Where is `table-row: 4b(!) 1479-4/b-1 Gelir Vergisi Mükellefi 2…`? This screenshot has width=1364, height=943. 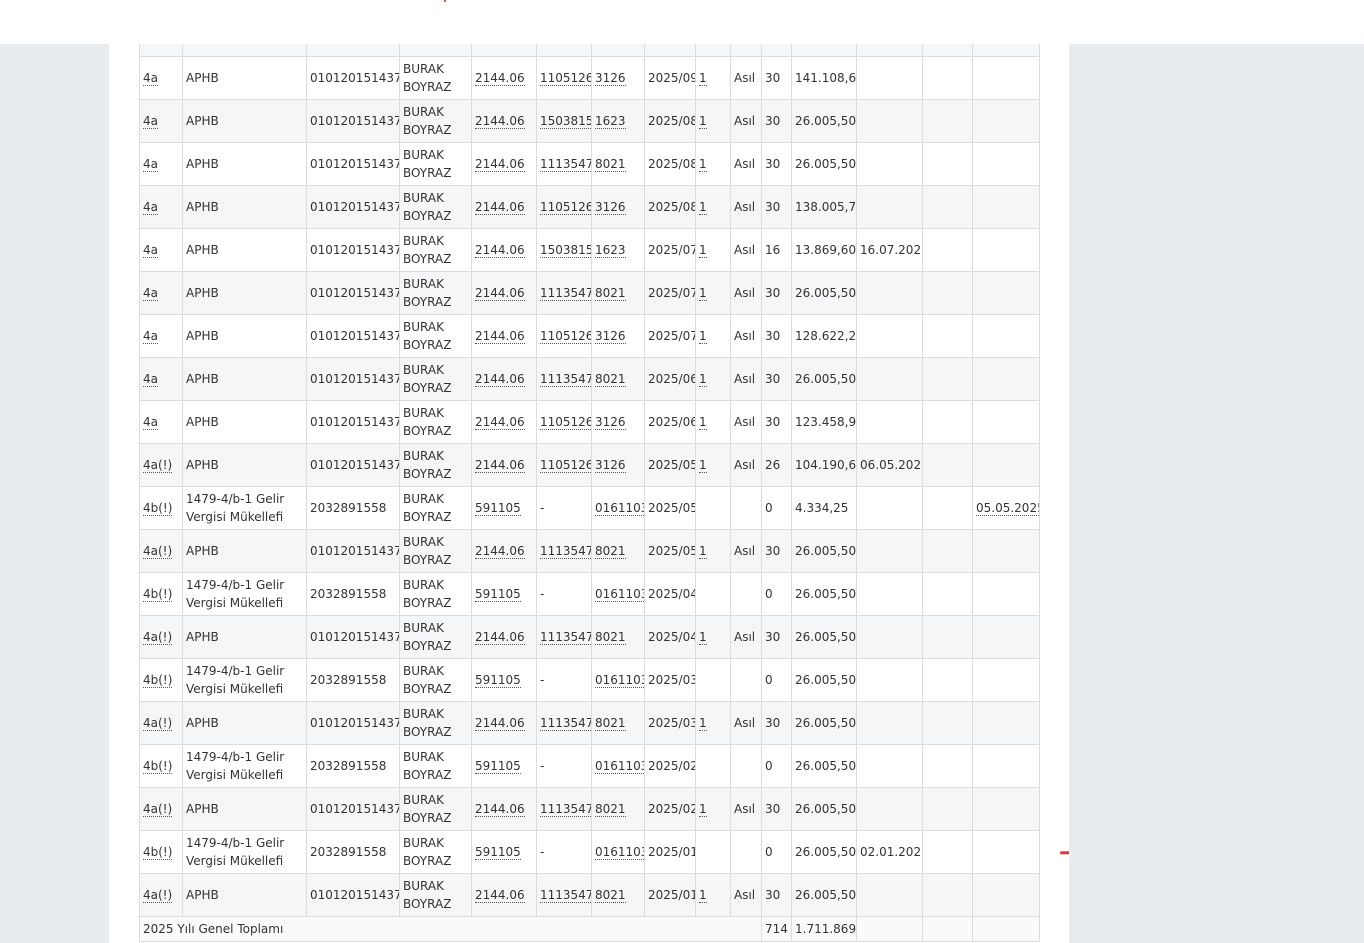
table-row: 4b(!) 1479-4/b-1 Gelir Vergisi Mükellefi 2… is located at coordinates (589, 766).